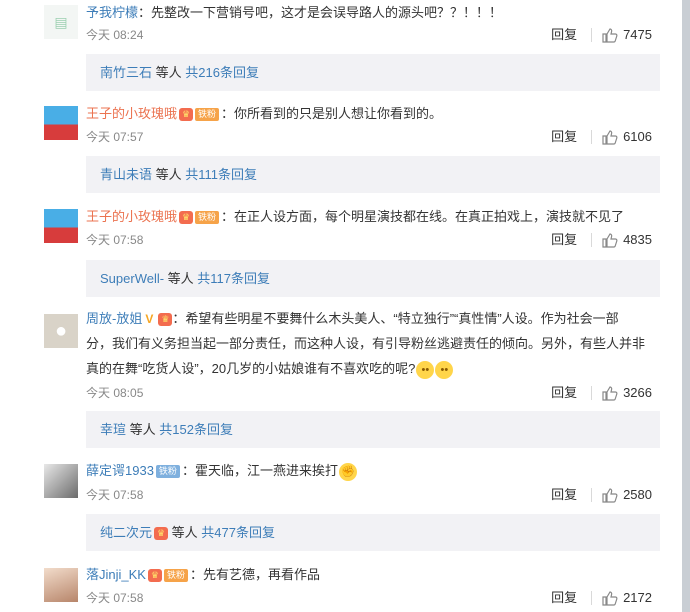  I want to click on avatar-placeholder-icon: ▤, so click(61, 21).